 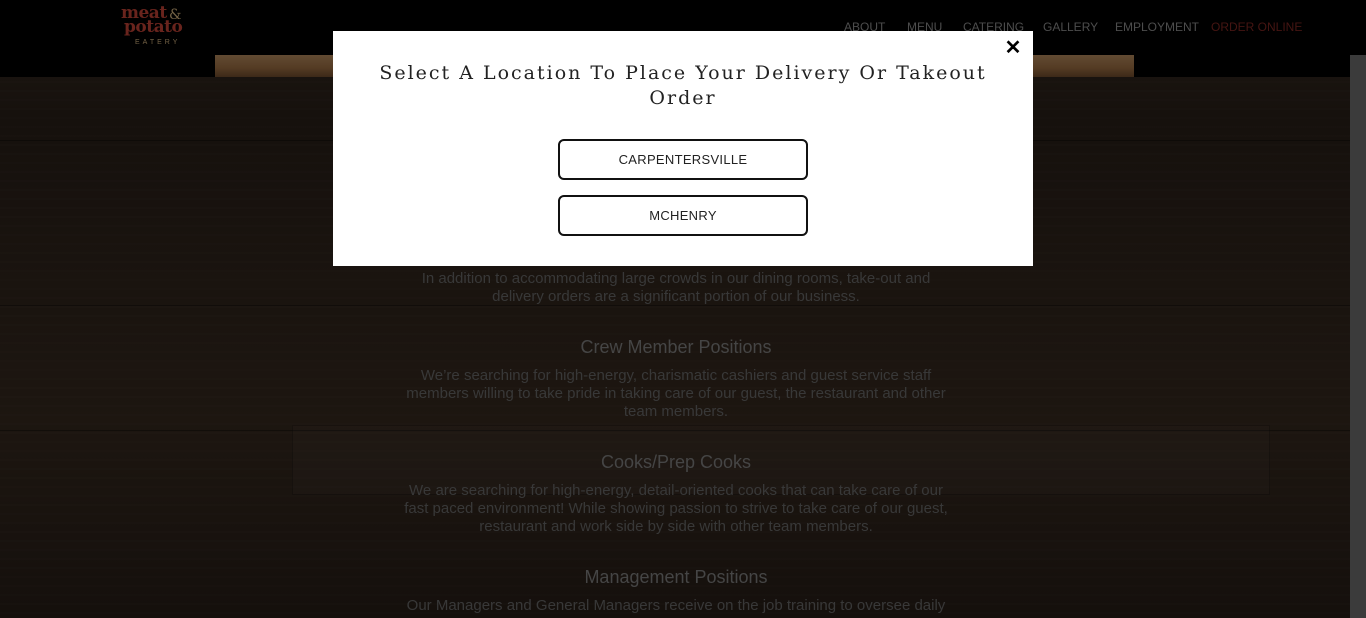 What do you see at coordinates (1013, 48) in the screenshot?
I see `close-icon: ✕` at bounding box center [1013, 48].